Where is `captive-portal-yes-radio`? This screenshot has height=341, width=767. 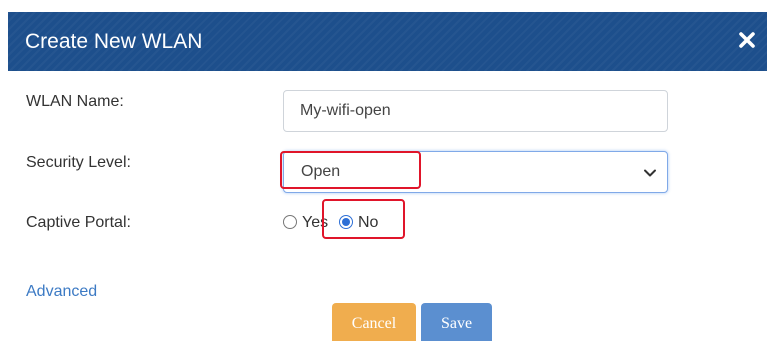
captive-portal-yes-radio is located at coordinates (290, 222).